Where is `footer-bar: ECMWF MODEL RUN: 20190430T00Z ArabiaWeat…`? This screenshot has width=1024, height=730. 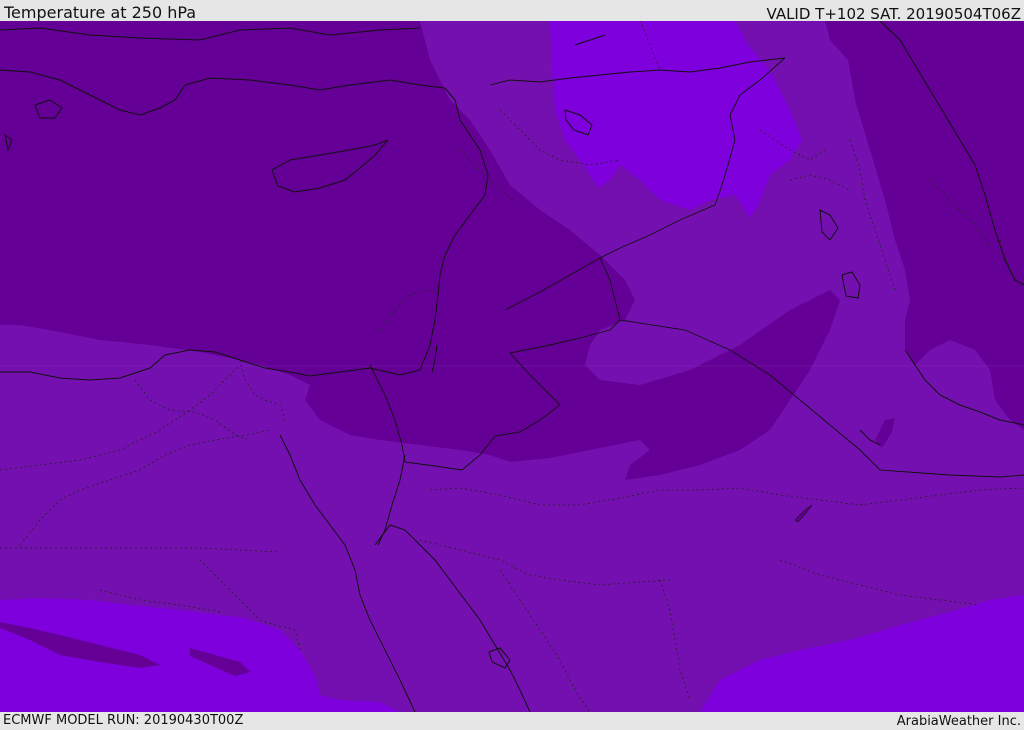 footer-bar: ECMWF MODEL RUN: 20190430T00Z ArabiaWeat… is located at coordinates (512, 720).